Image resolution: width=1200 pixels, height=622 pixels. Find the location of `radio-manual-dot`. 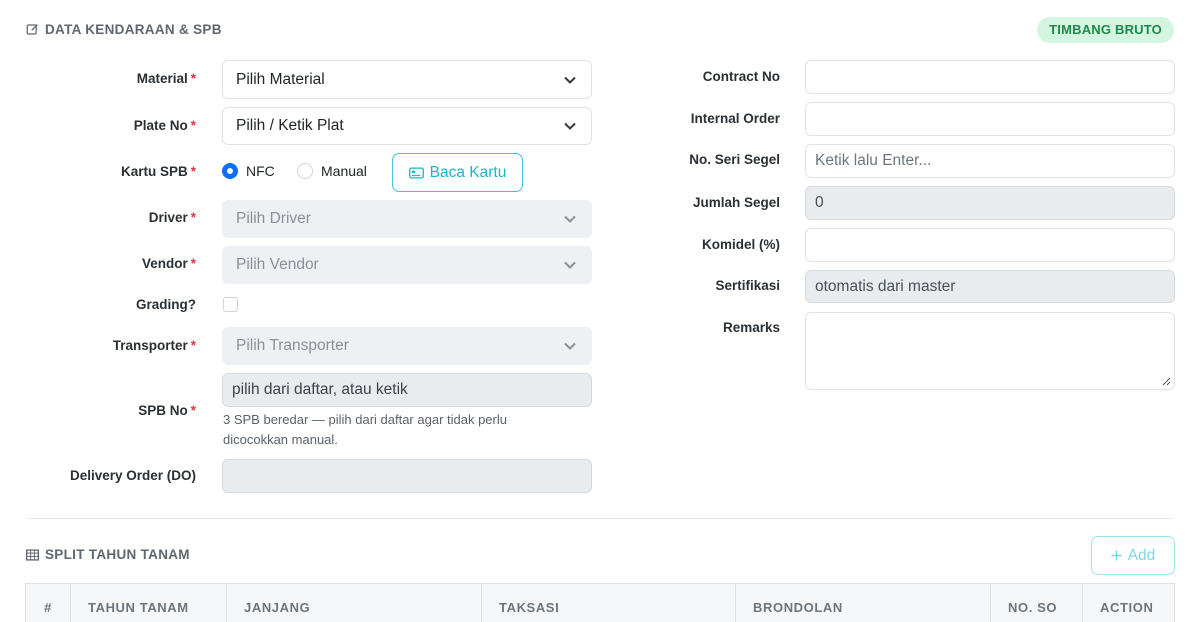

radio-manual-dot is located at coordinates (305, 171).